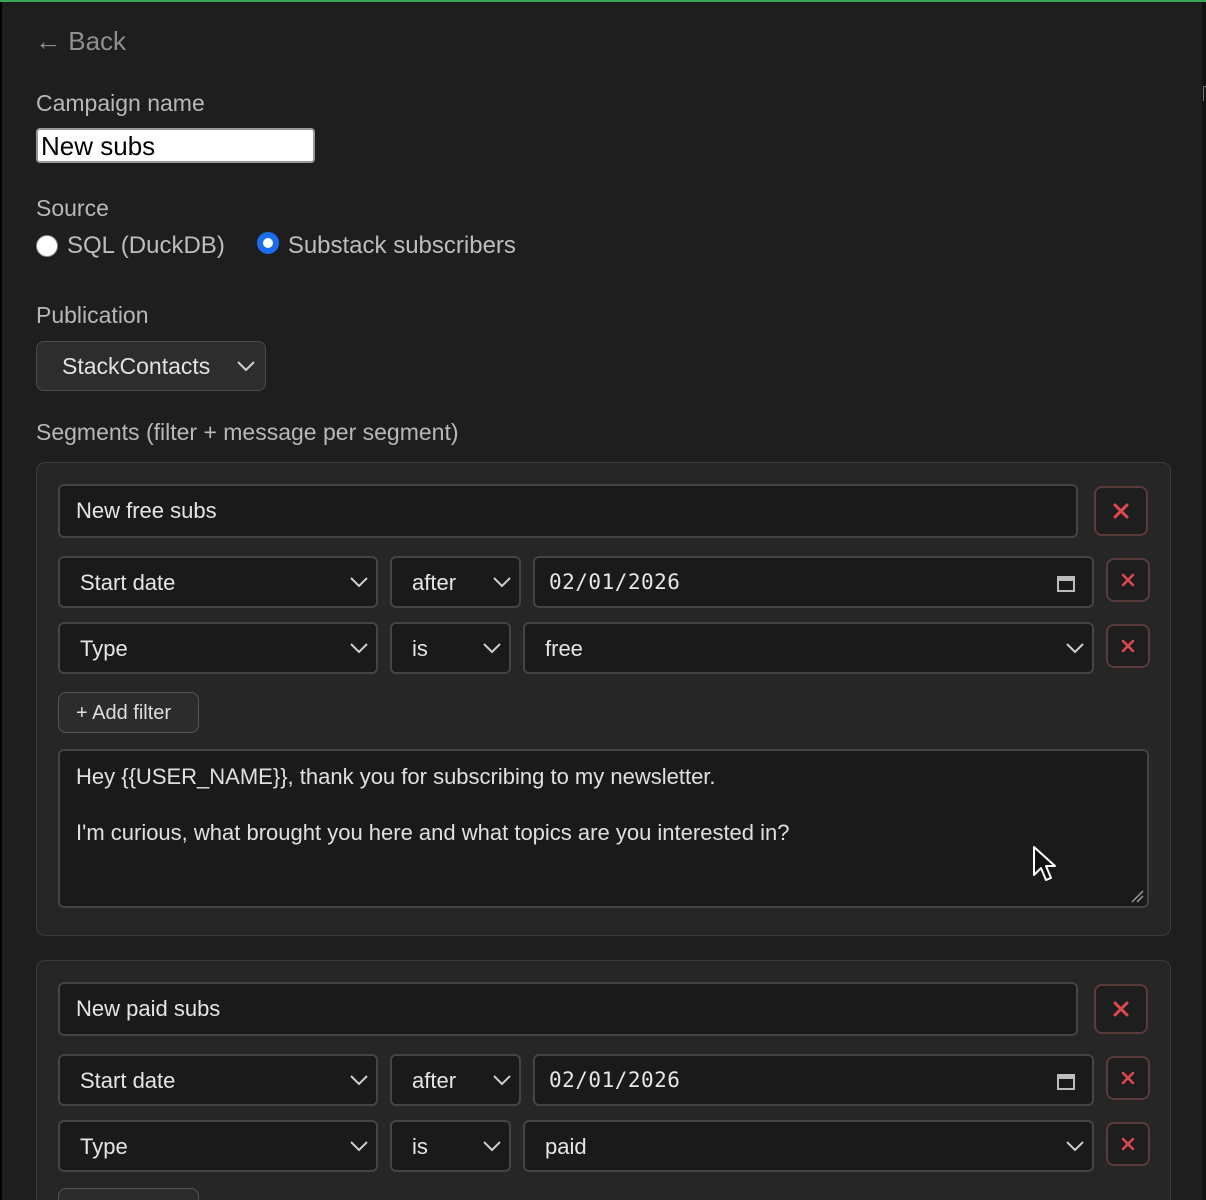 This screenshot has height=1200, width=1206. What do you see at coordinates (175, 145) in the screenshot?
I see `campaign-name-input: New subs` at bounding box center [175, 145].